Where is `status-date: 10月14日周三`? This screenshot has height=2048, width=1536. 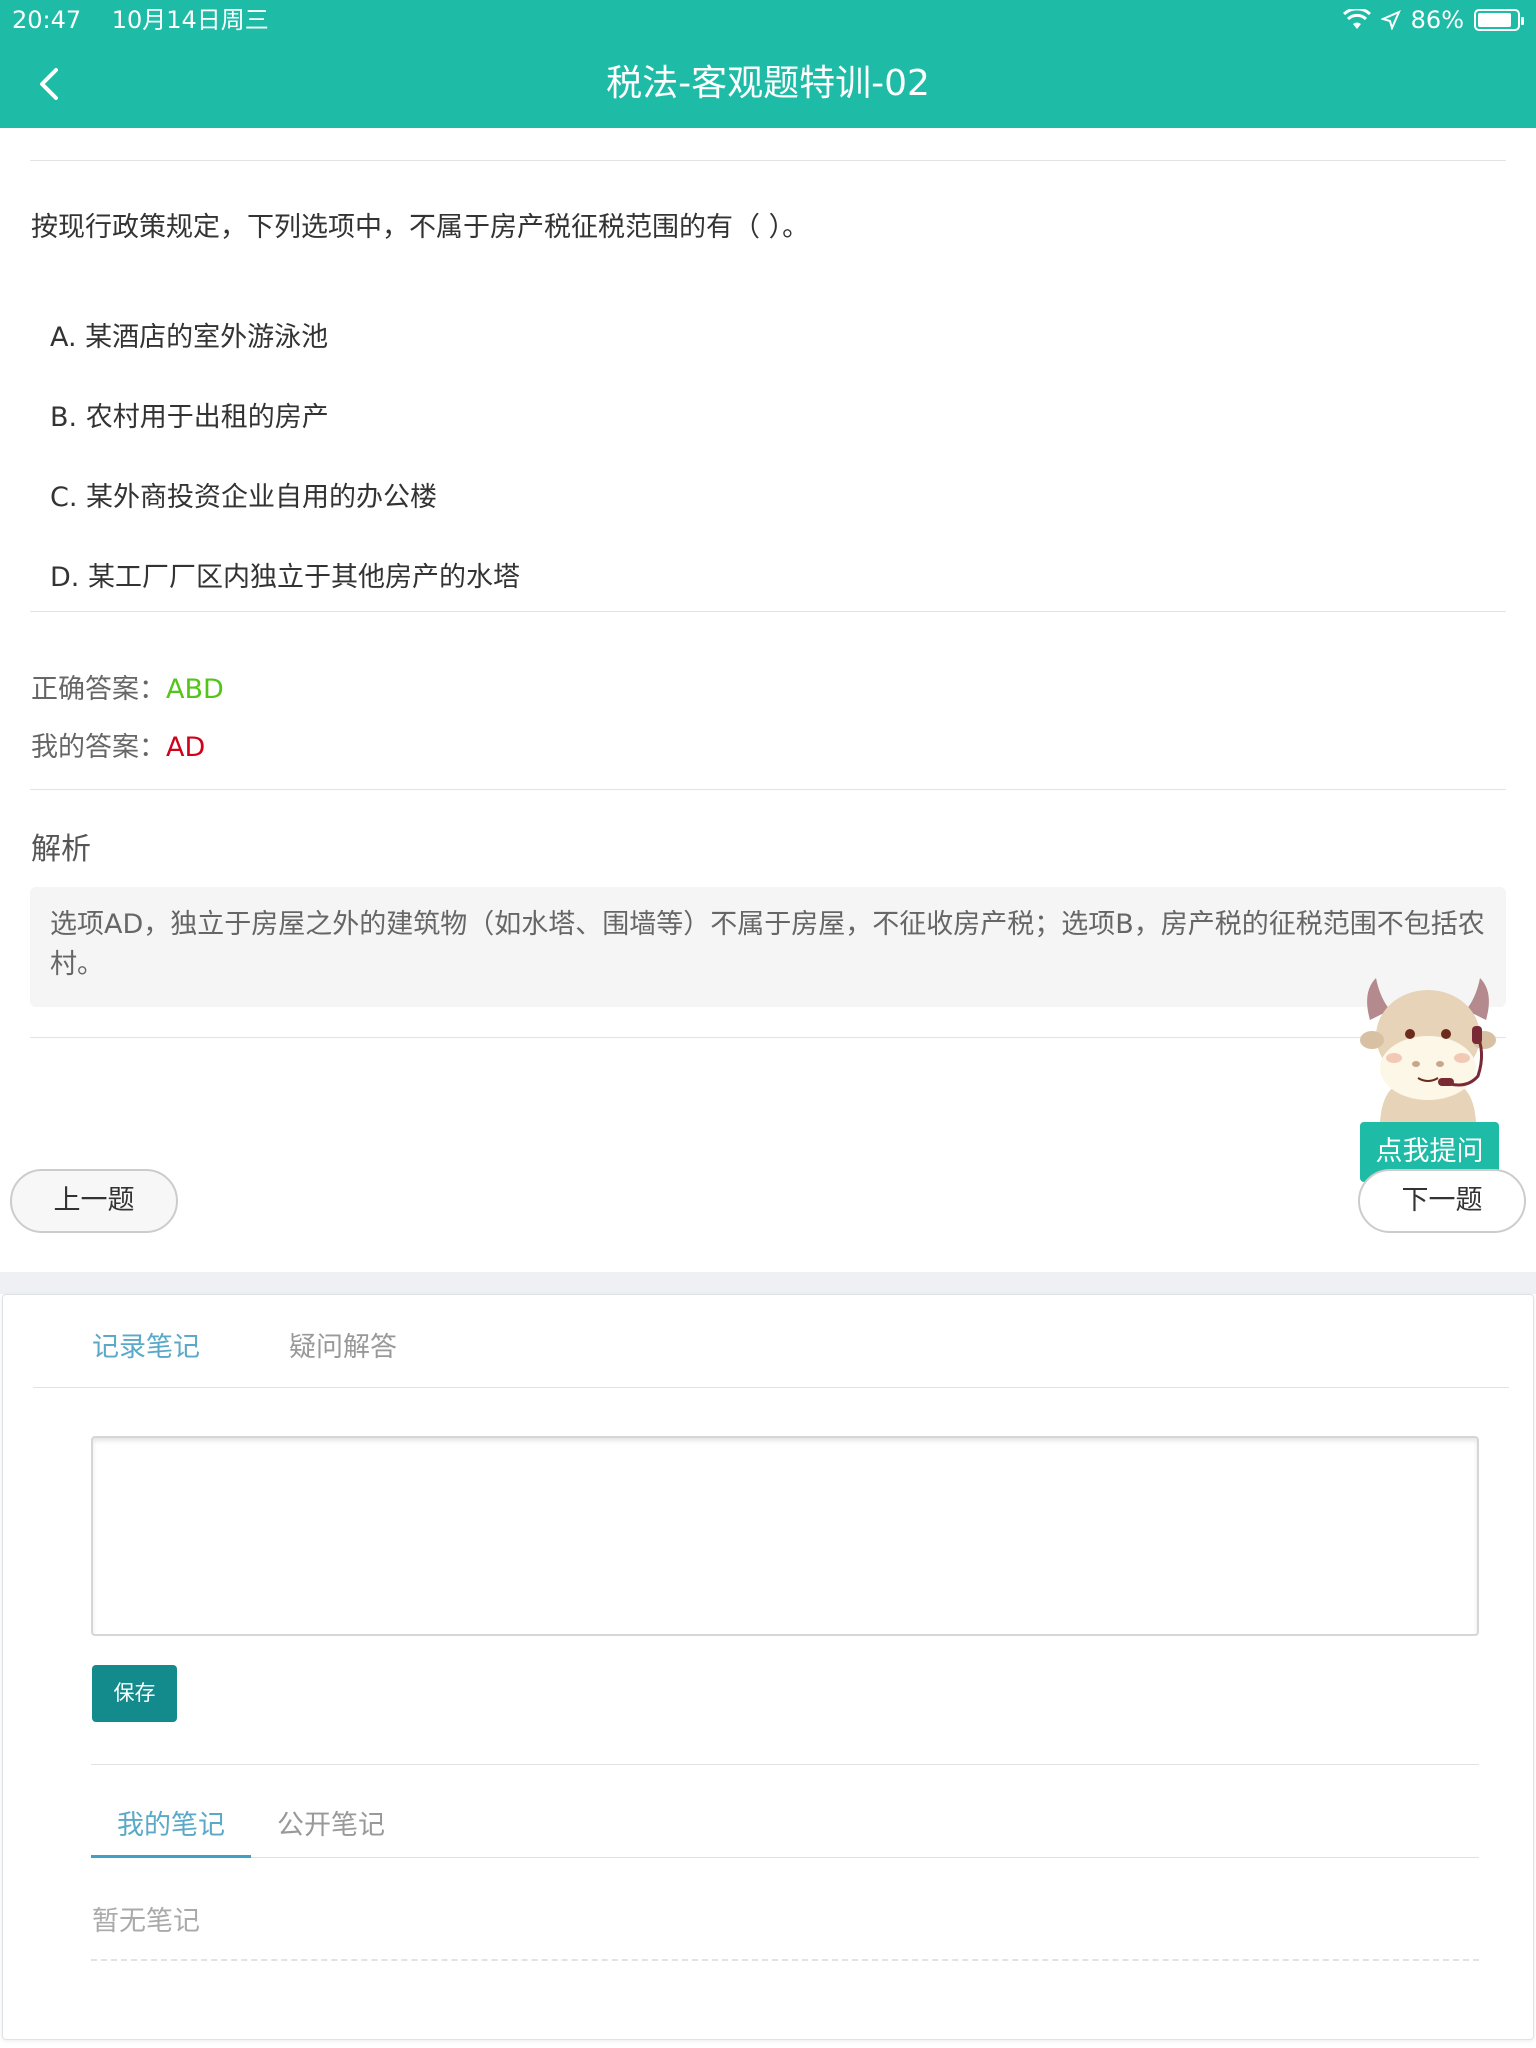
status-date: 10月14日周三 is located at coordinates (190, 20).